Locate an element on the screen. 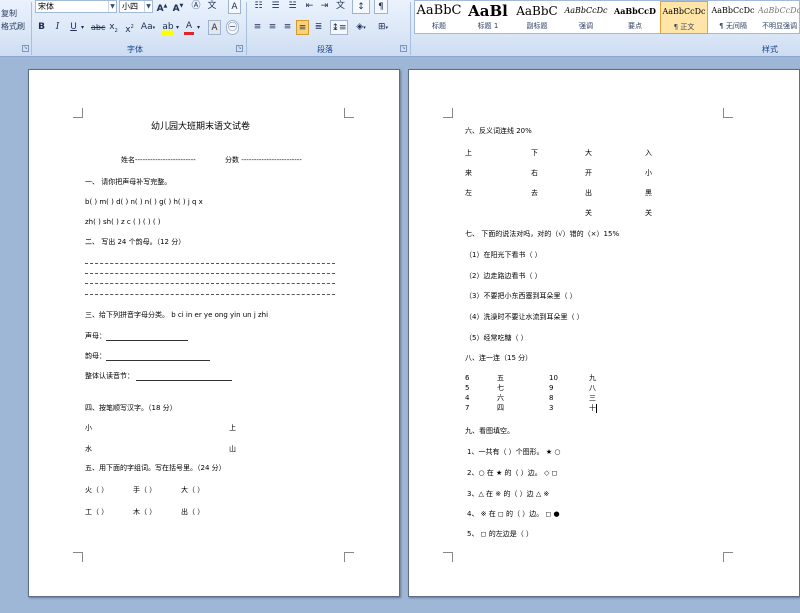 The width and height of the screenshot is (800, 613). style-subtle-emphasis: AaBbCcDc 不明显强调 is located at coordinates (779, 17).